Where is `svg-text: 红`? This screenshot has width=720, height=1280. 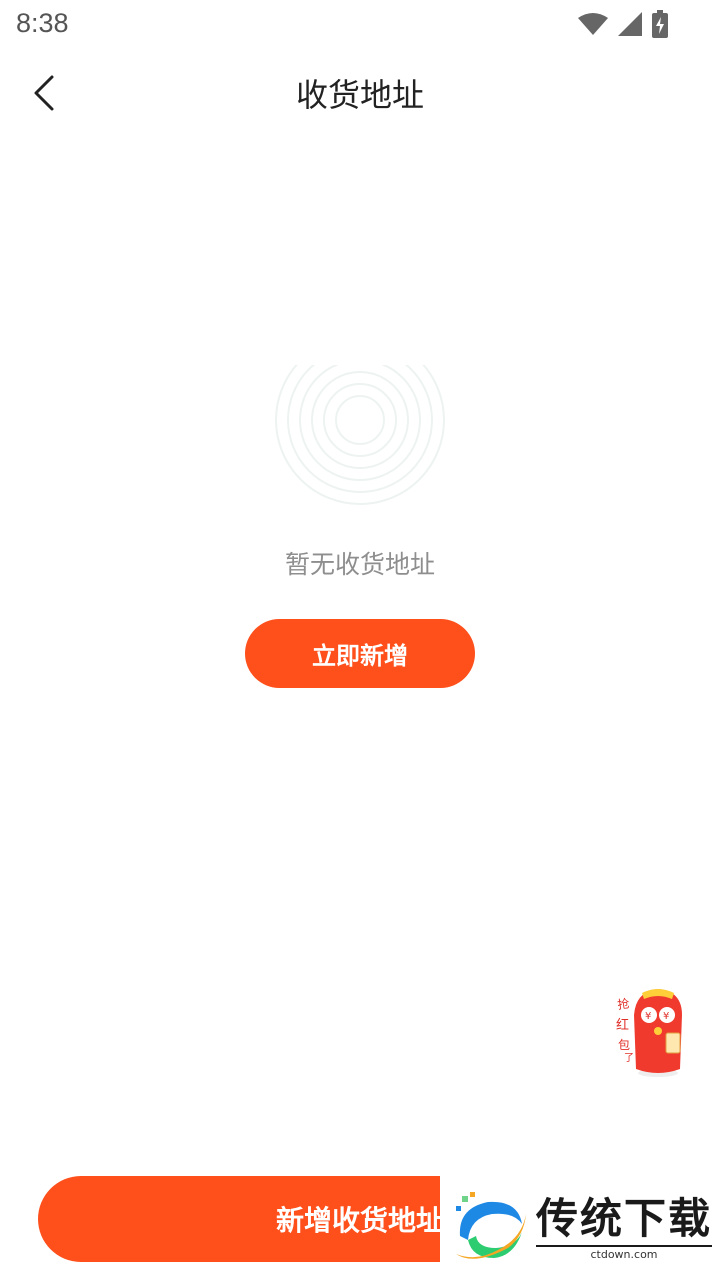 svg-text: 红 is located at coordinates (622, 1025).